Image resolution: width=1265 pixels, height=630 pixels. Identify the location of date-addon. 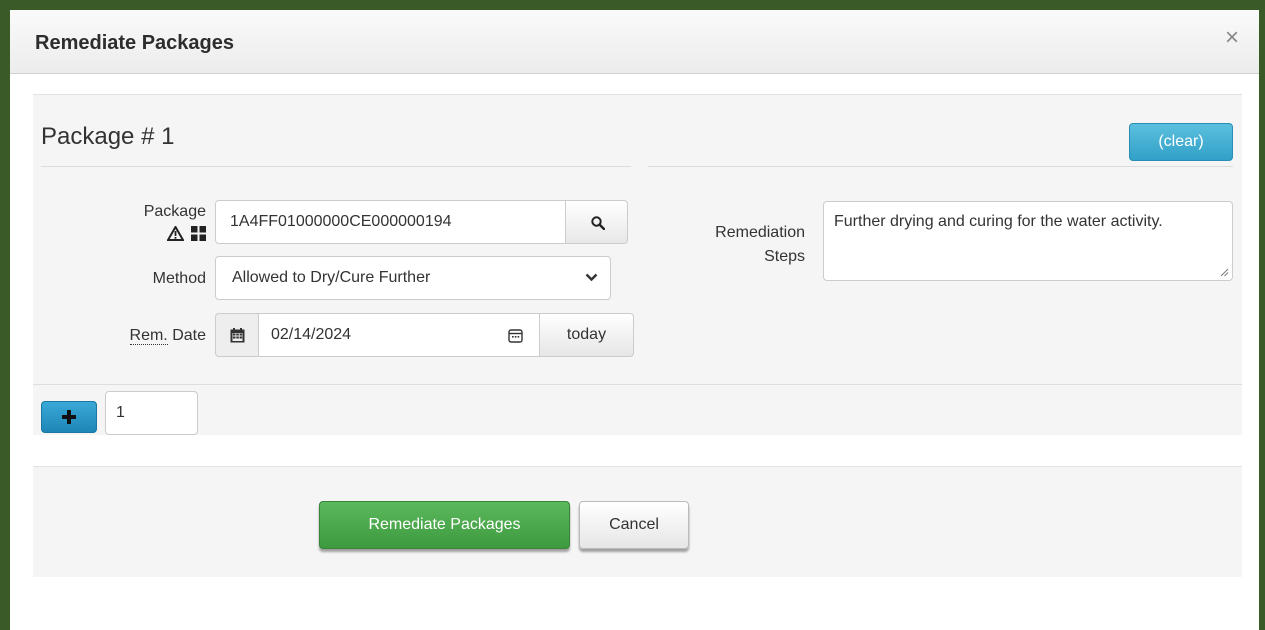
(237, 335).